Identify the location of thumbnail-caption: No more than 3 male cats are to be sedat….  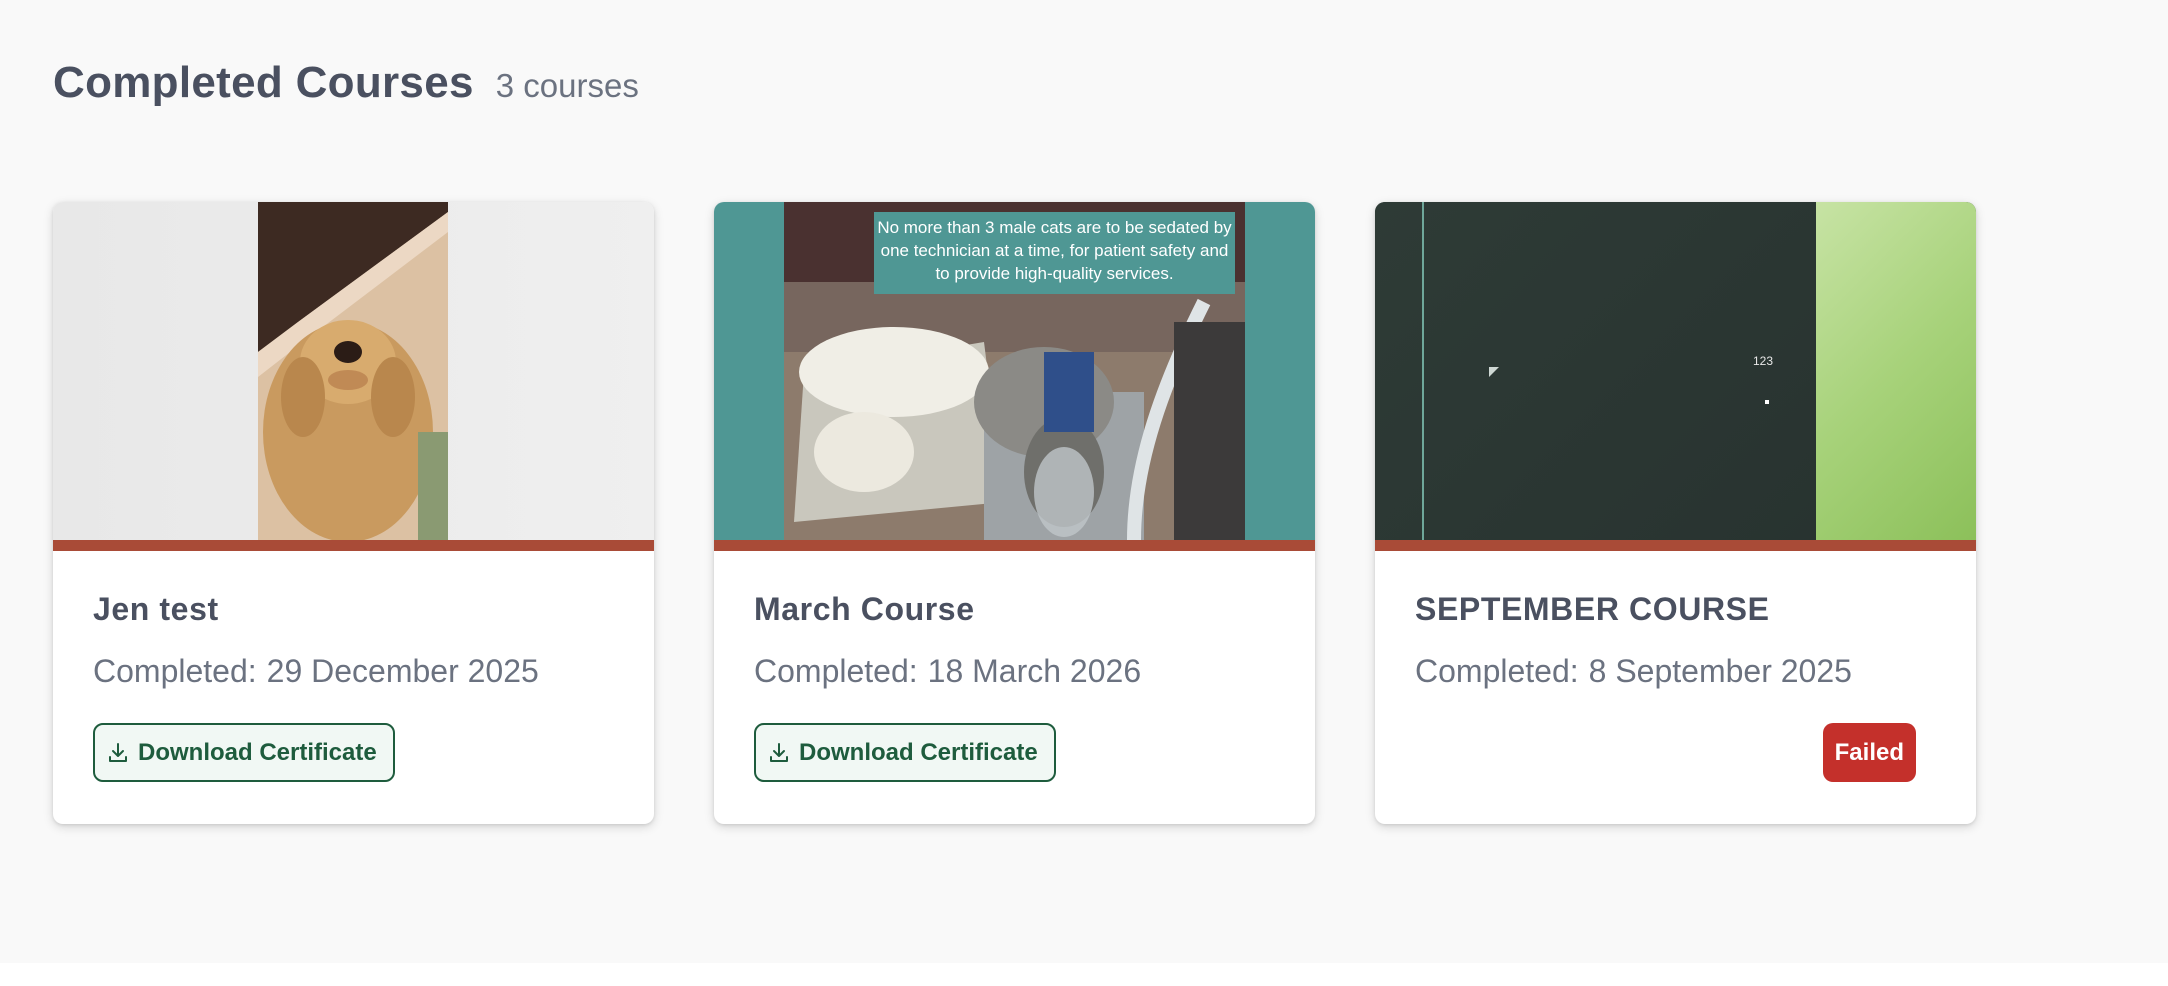
(1054, 253).